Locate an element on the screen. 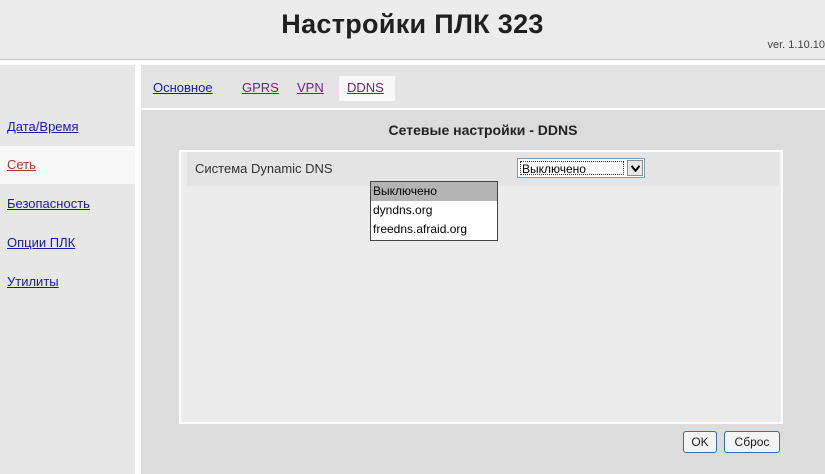 This screenshot has height=474, width=825. ddns-field-label: Система Dynamic DNS is located at coordinates (264, 168).